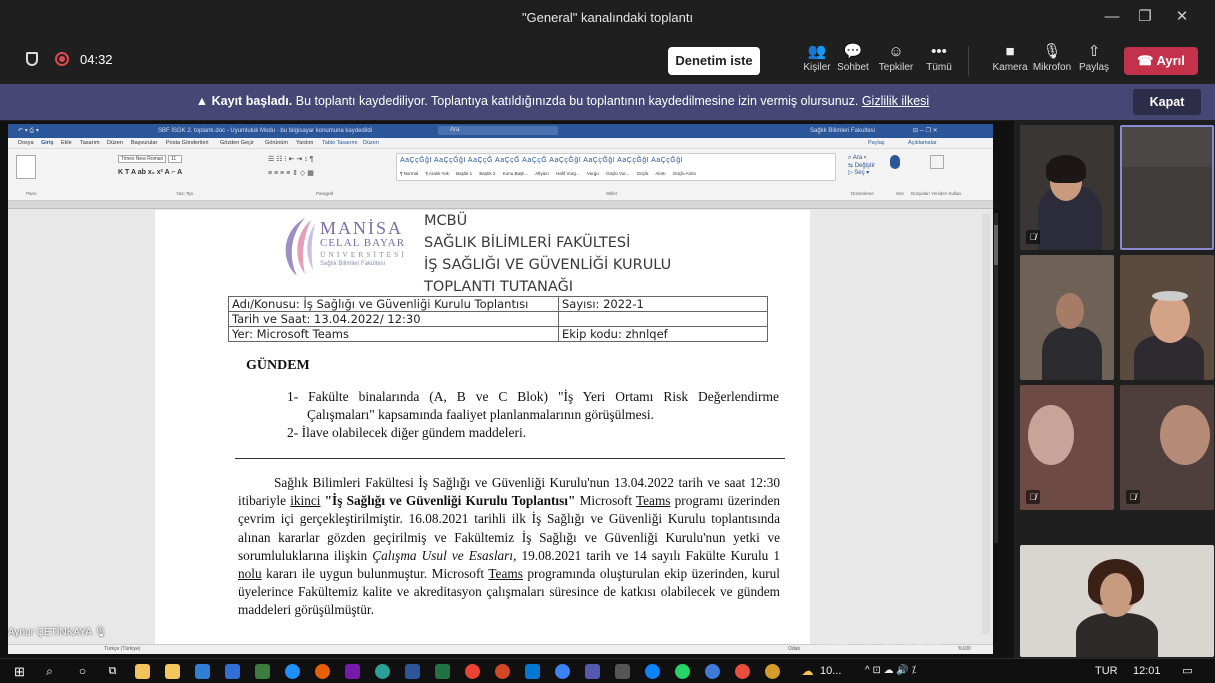  What do you see at coordinates (937, 162) in the screenshot?
I see `reuse-files-icon` at bounding box center [937, 162].